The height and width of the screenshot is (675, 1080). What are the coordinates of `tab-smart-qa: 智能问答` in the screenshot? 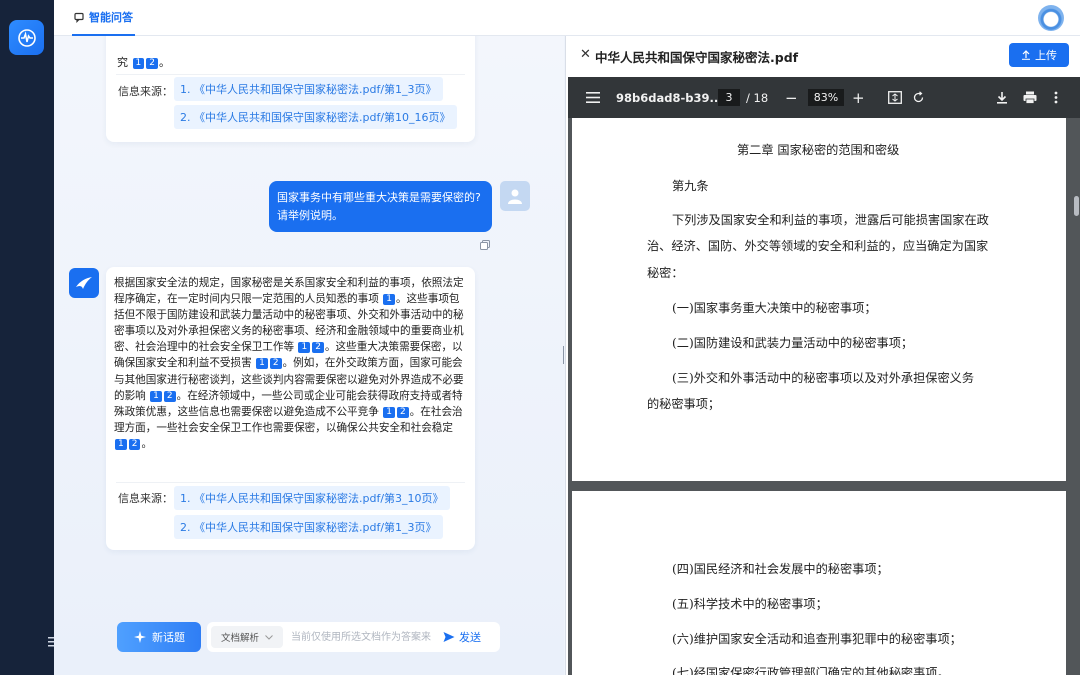 It's located at (103, 18).